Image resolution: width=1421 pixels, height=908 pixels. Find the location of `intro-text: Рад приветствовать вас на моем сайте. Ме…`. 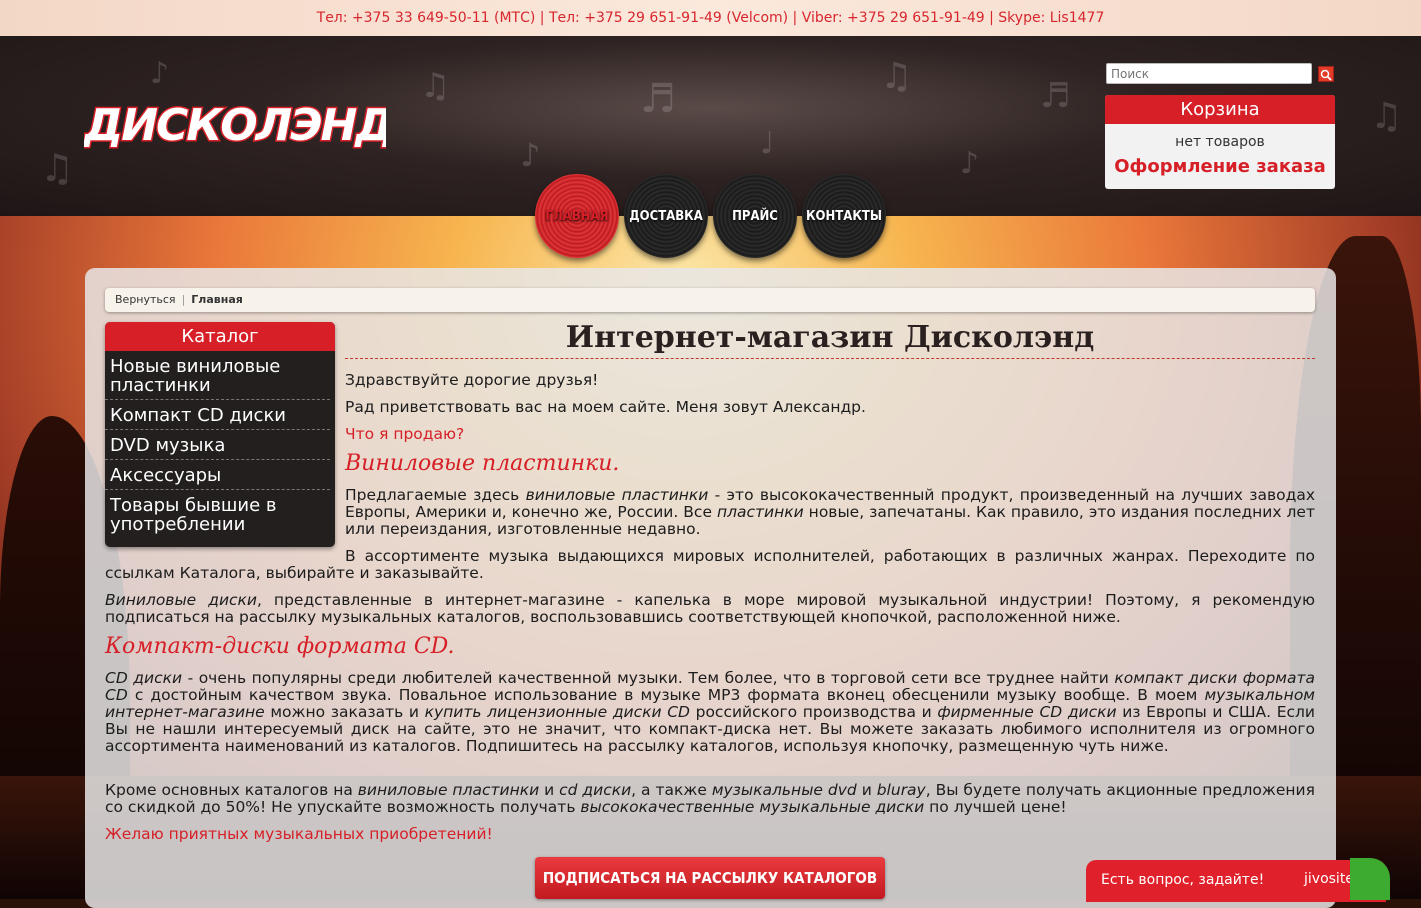

intro-text: Рад приветствовать вас на моем сайте. Ме… is located at coordinates (605, 407).